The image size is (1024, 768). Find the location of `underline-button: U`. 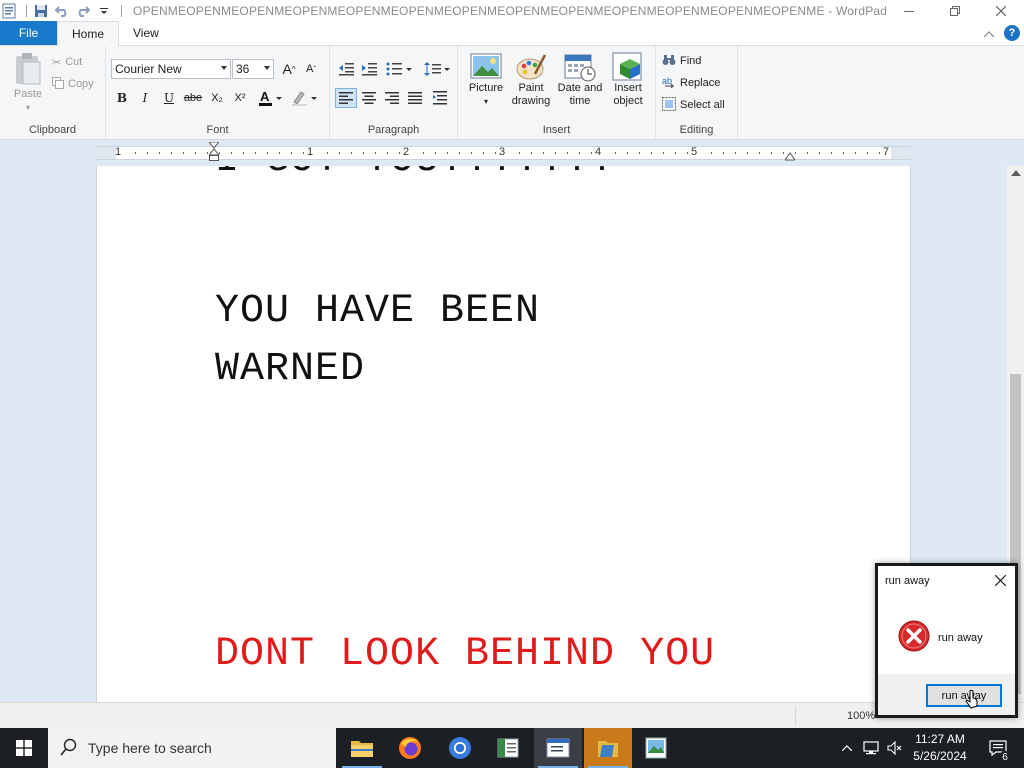

underline-button: U is located at coordinates (169, 98).